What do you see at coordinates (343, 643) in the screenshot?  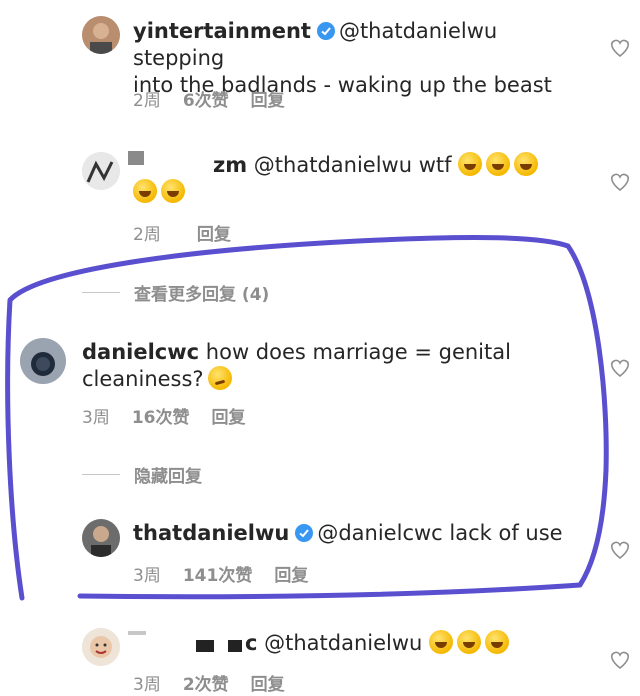 I see `comment-body: @thatdanielwu` at bounding box center [343, 643].